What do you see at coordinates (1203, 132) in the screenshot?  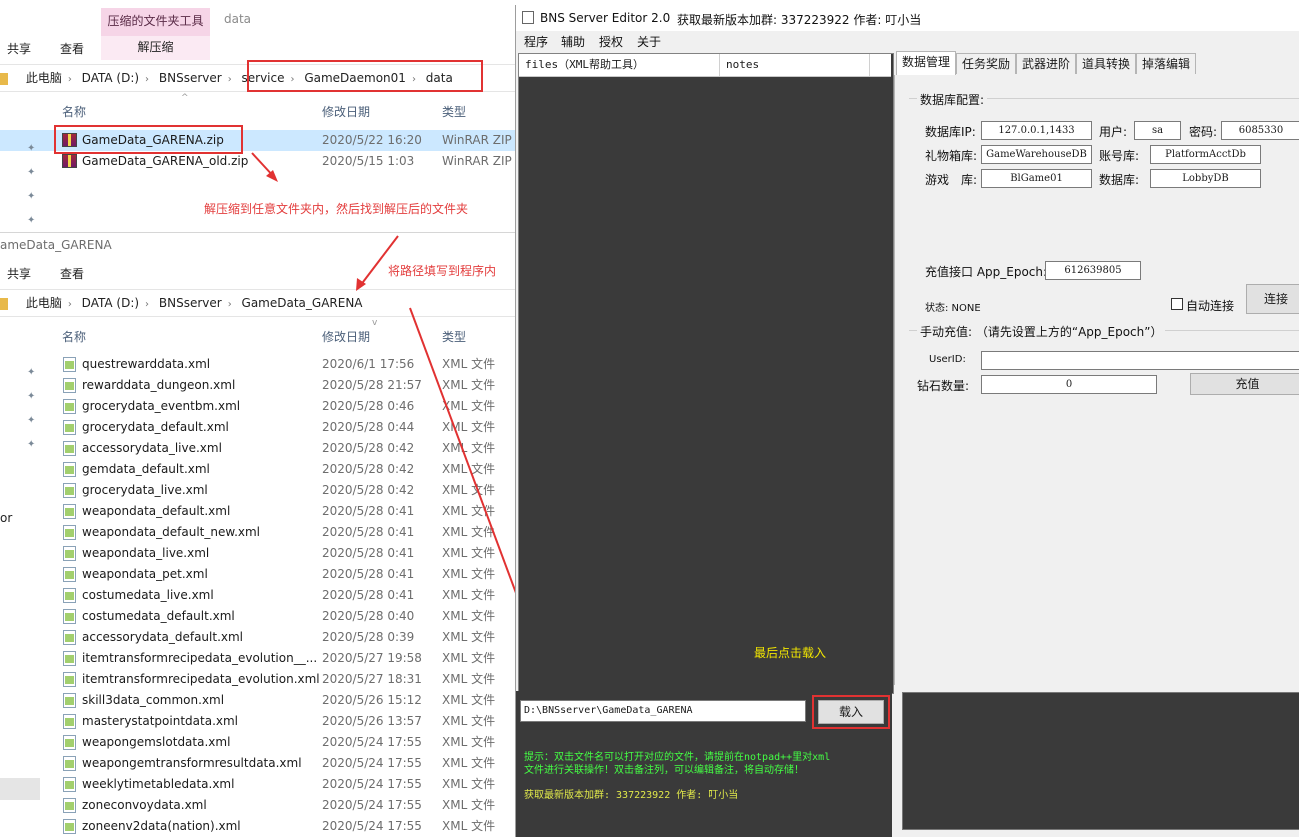 I see `db-password-label: 密码:` at bounding box center [1203, 132].